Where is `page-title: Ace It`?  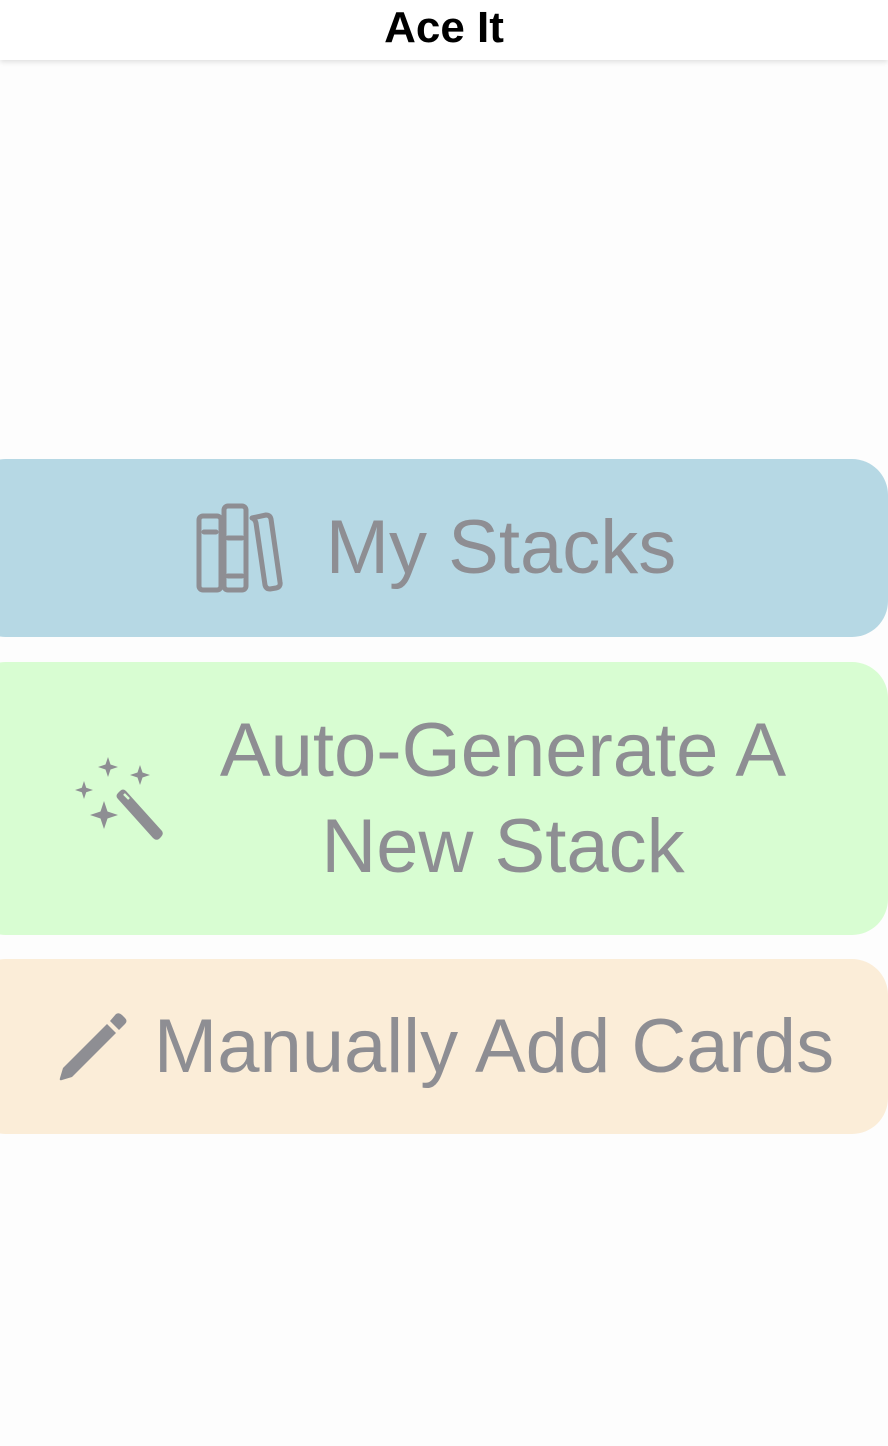 page-title: Ace It is located at coordinates (444, 27).